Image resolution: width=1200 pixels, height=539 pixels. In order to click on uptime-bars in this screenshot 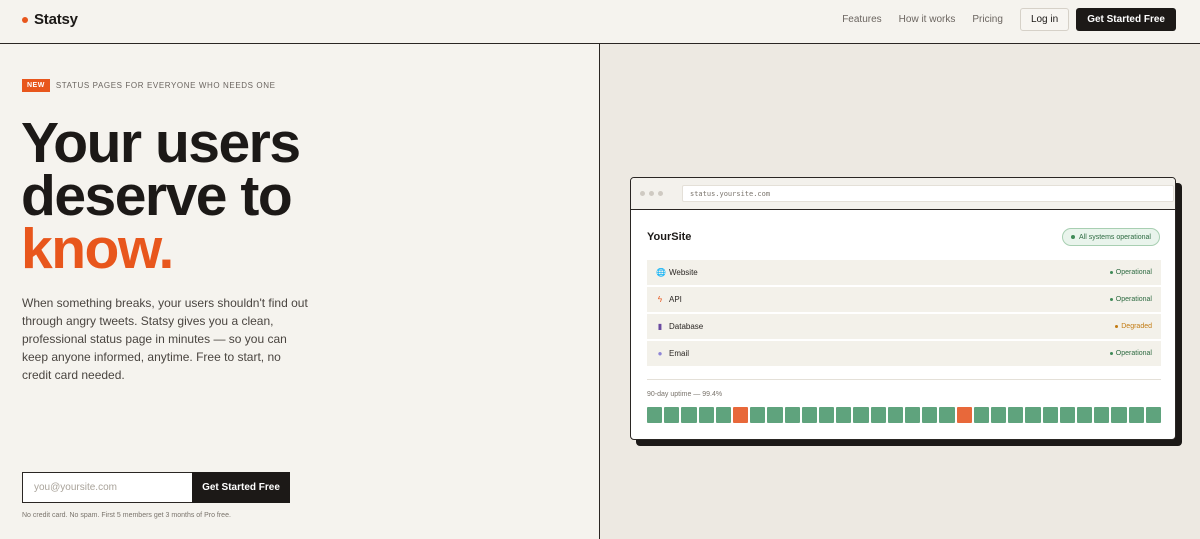, I will do `click(904, 415)`.